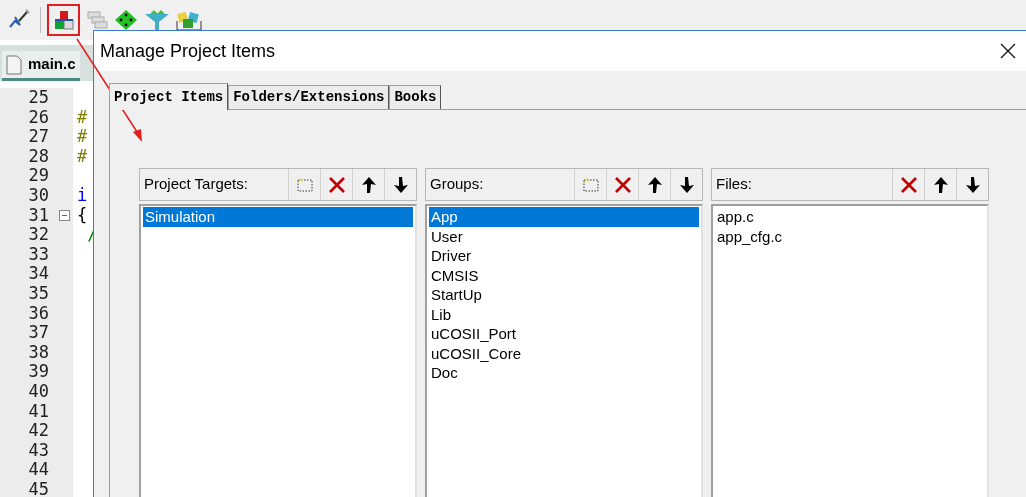 The height and width of the screenshot is (497, 1026). Describe the element at coordinates (38, 372) in the screenshot. I see `line-number: 39` at that location.